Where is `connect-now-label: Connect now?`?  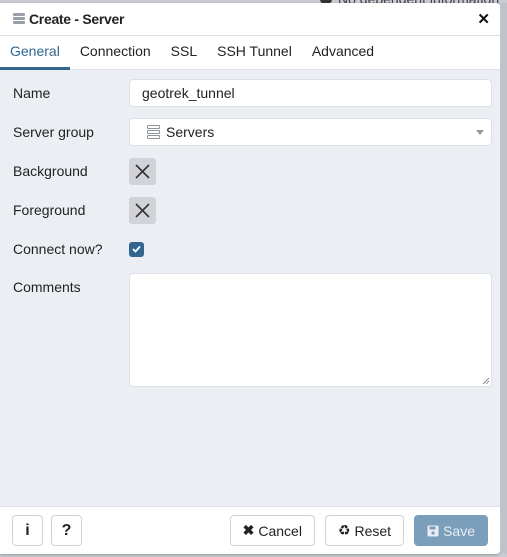 connect-now-label: Connect now? is located at coordinates (58, 249).